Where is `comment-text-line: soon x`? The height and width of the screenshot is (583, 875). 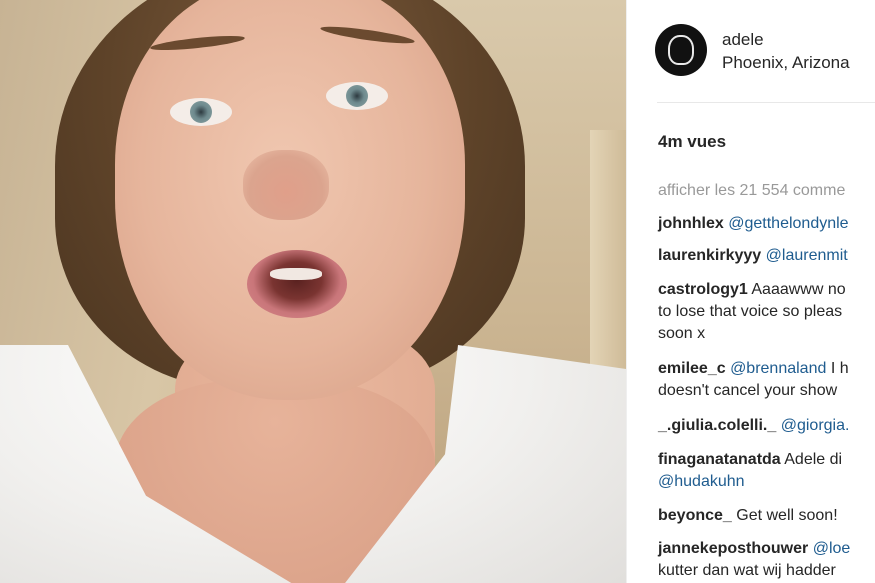
comment-text-line: soon x is located at coordinates (682, 333).